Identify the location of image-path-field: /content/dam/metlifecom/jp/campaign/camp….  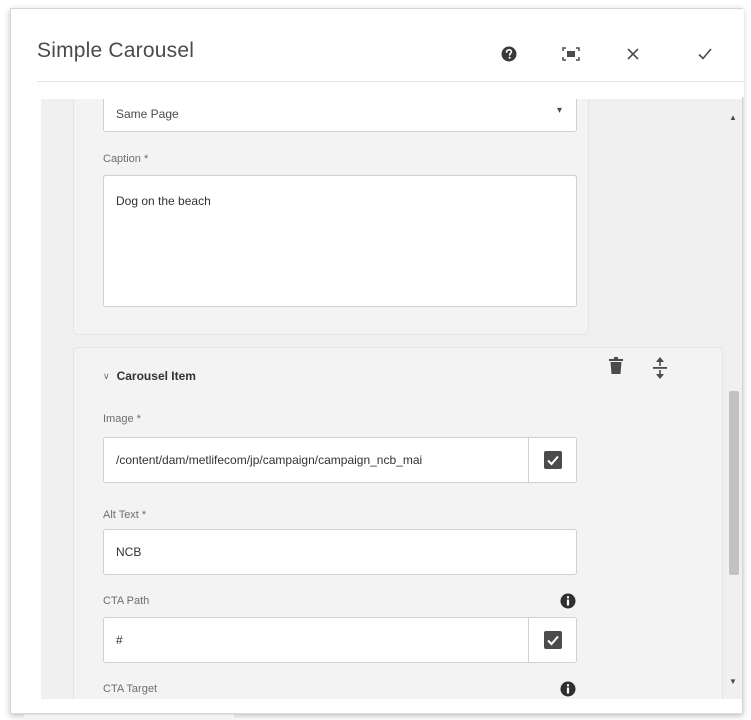
(340, 460).